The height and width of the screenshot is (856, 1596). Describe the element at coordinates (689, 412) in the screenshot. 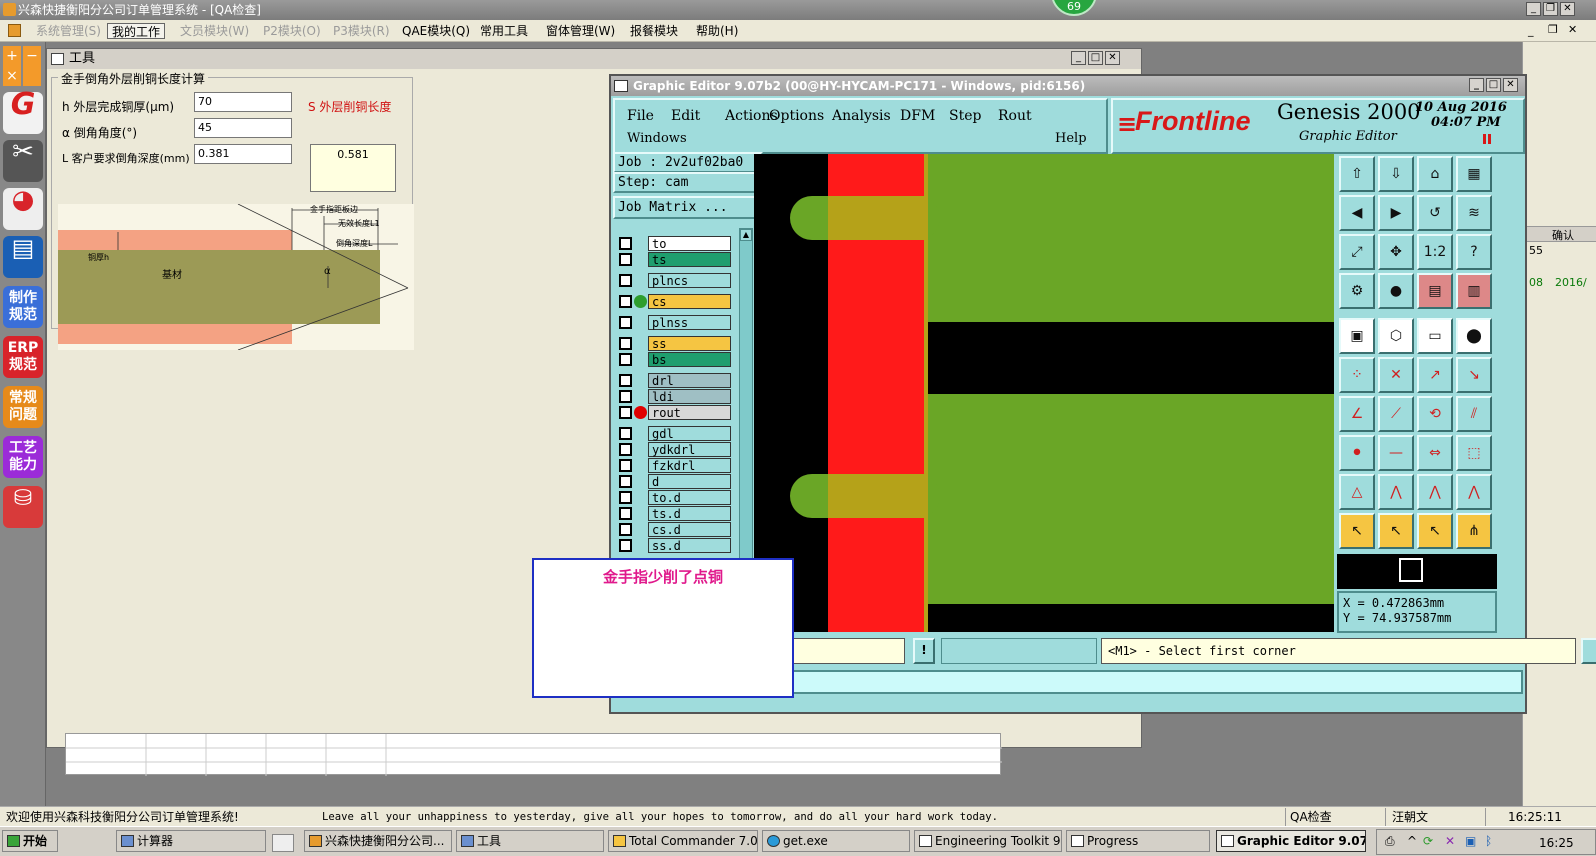

I see `layer-name: rout` at that location.